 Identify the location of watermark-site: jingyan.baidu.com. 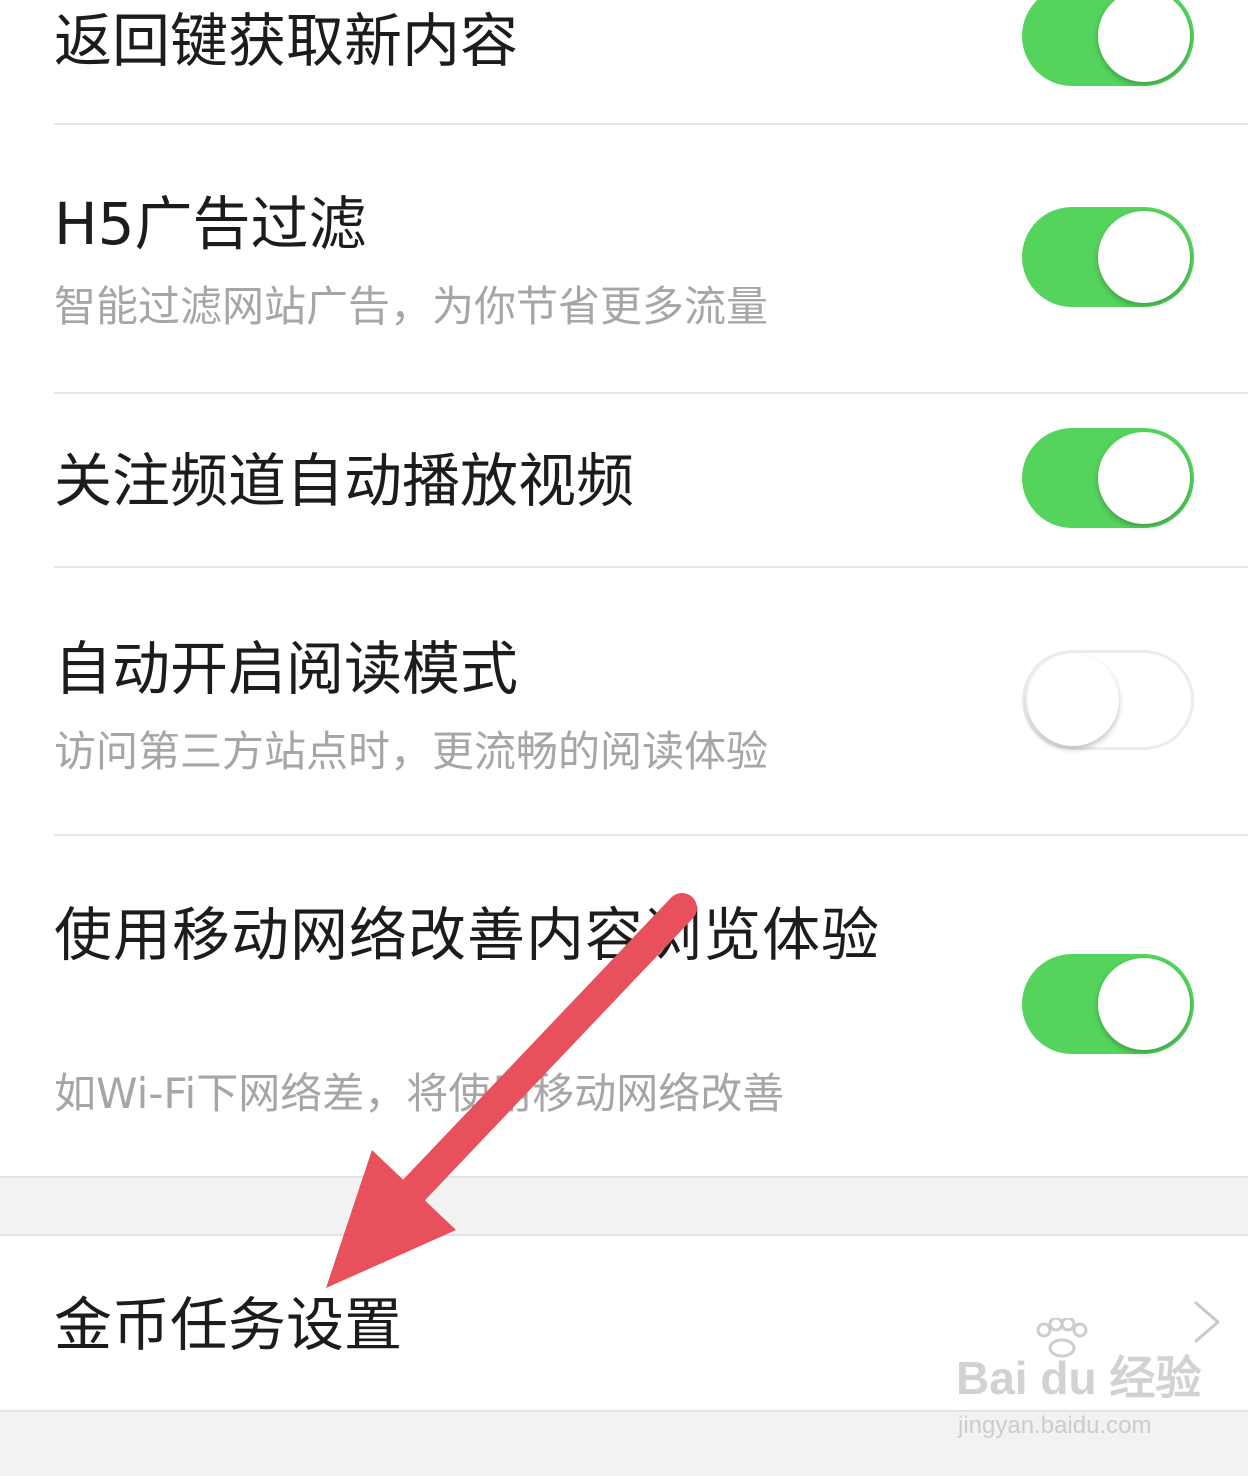
(1055, 1425).